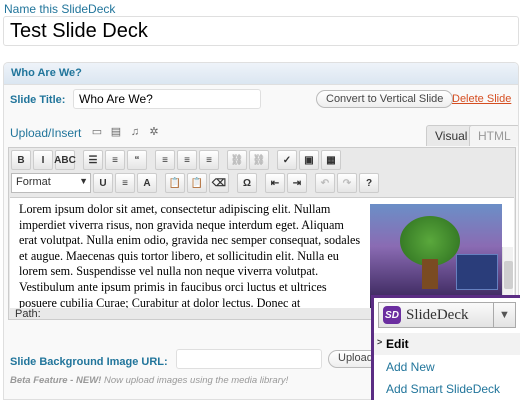 This screenshot has width=520, height=400. Describe the element at coordinates (331, 160) in the screenshot. I see `kitchen-sink-button: ▦` at that location.